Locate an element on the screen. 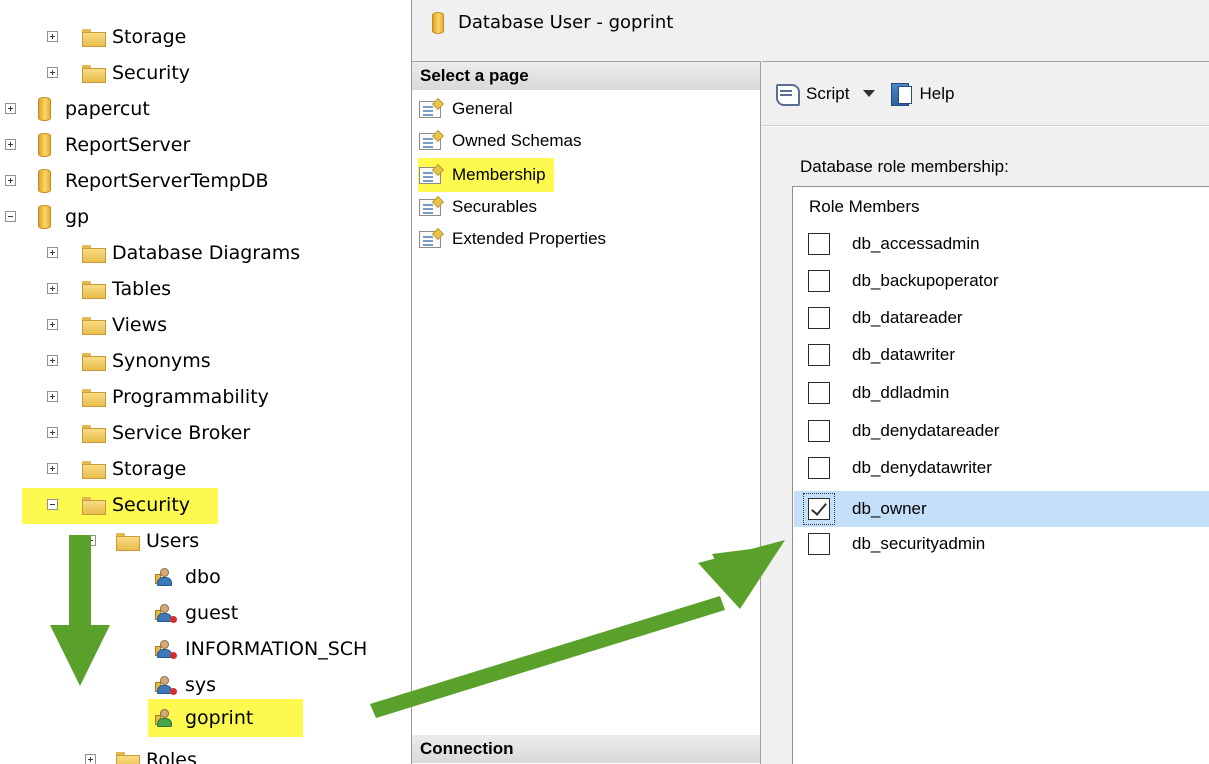 The image size is (1209, 764). role-row: db_denydatawriter is located at coordinates (1001, 468).